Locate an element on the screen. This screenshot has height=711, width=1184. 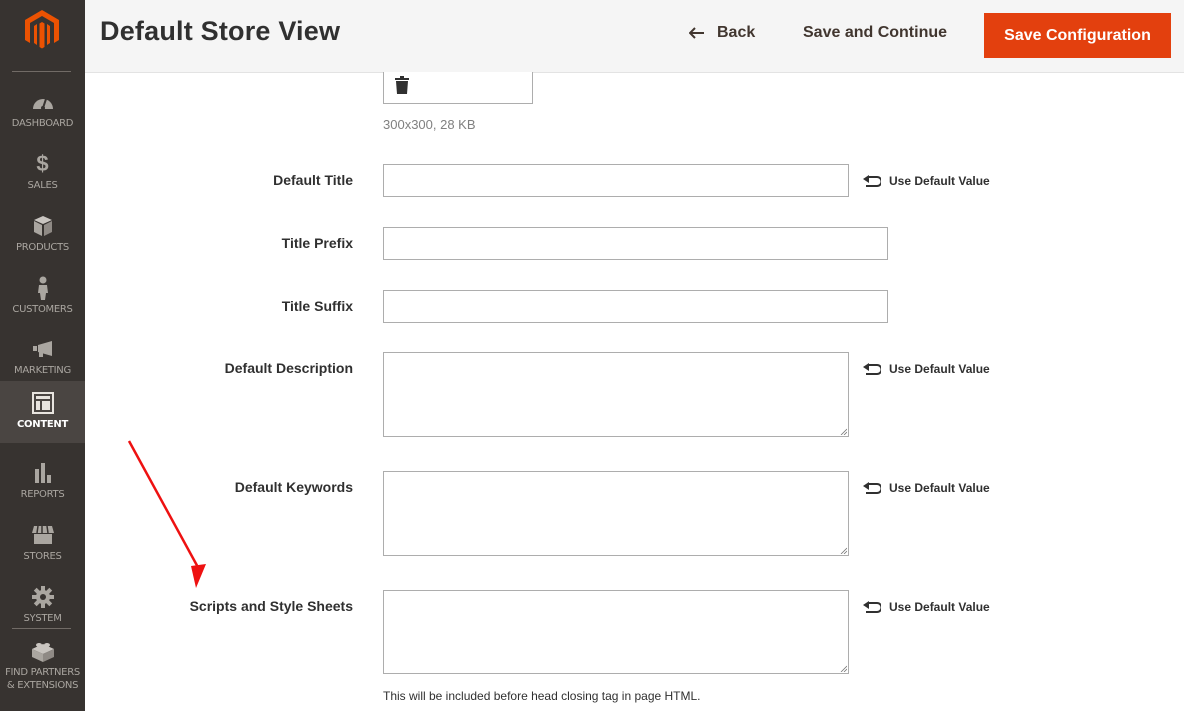
scripts-style-sheets-use-default: Use Default Value is located at coordinates (926, 607).